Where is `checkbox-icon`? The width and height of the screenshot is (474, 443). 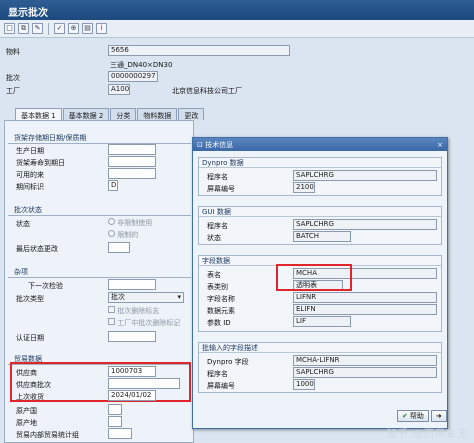 checkbox-icon is located at coordinates (111, 309).